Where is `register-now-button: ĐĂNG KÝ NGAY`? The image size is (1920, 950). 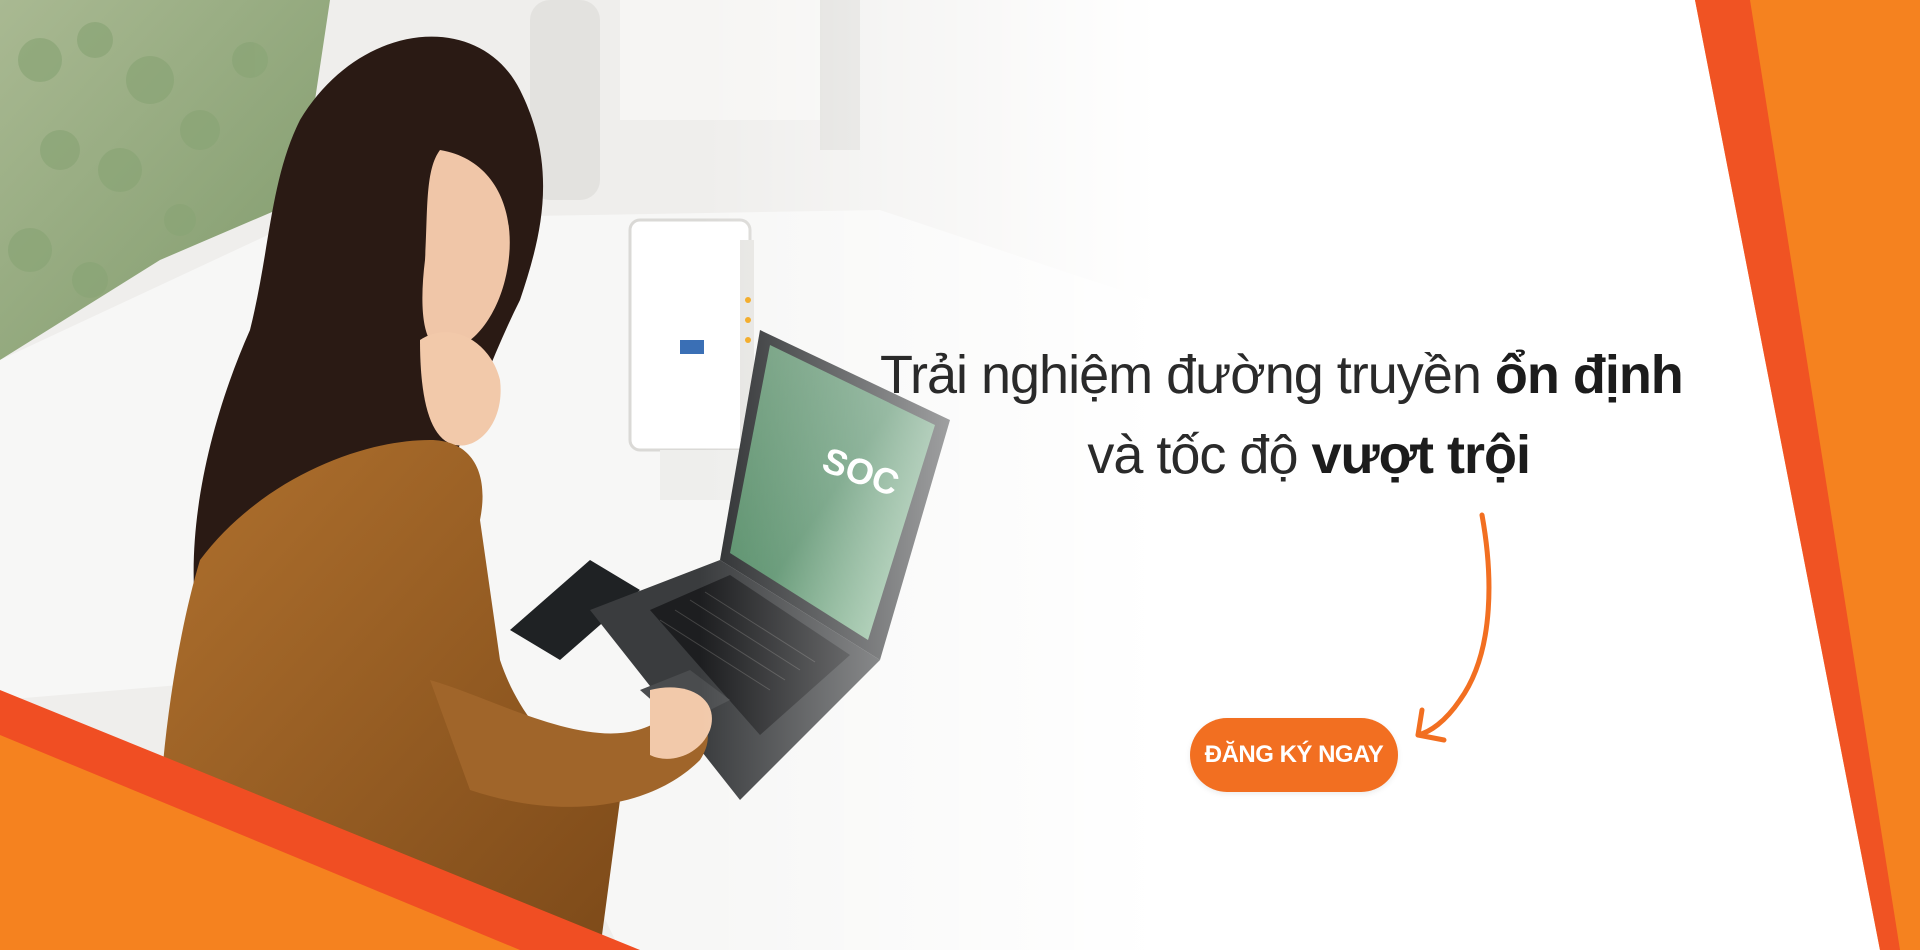
register-now-button: ĐĂNG KÝ NGAY is located at coordinates (1294, 755).